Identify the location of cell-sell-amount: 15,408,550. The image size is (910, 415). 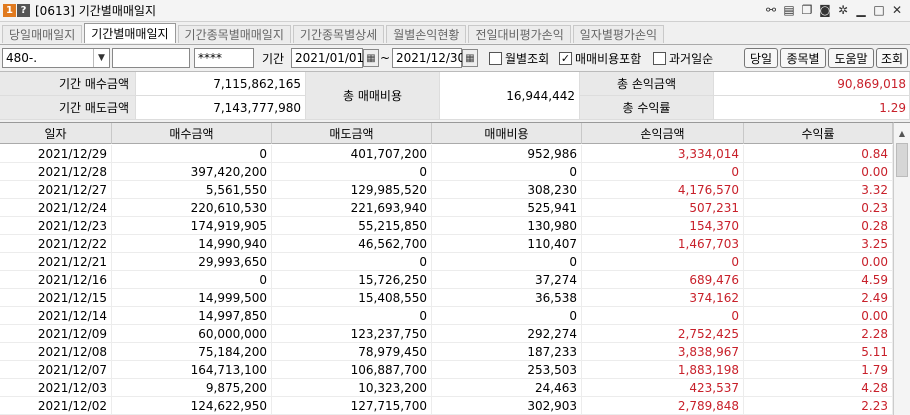
(352, 298).